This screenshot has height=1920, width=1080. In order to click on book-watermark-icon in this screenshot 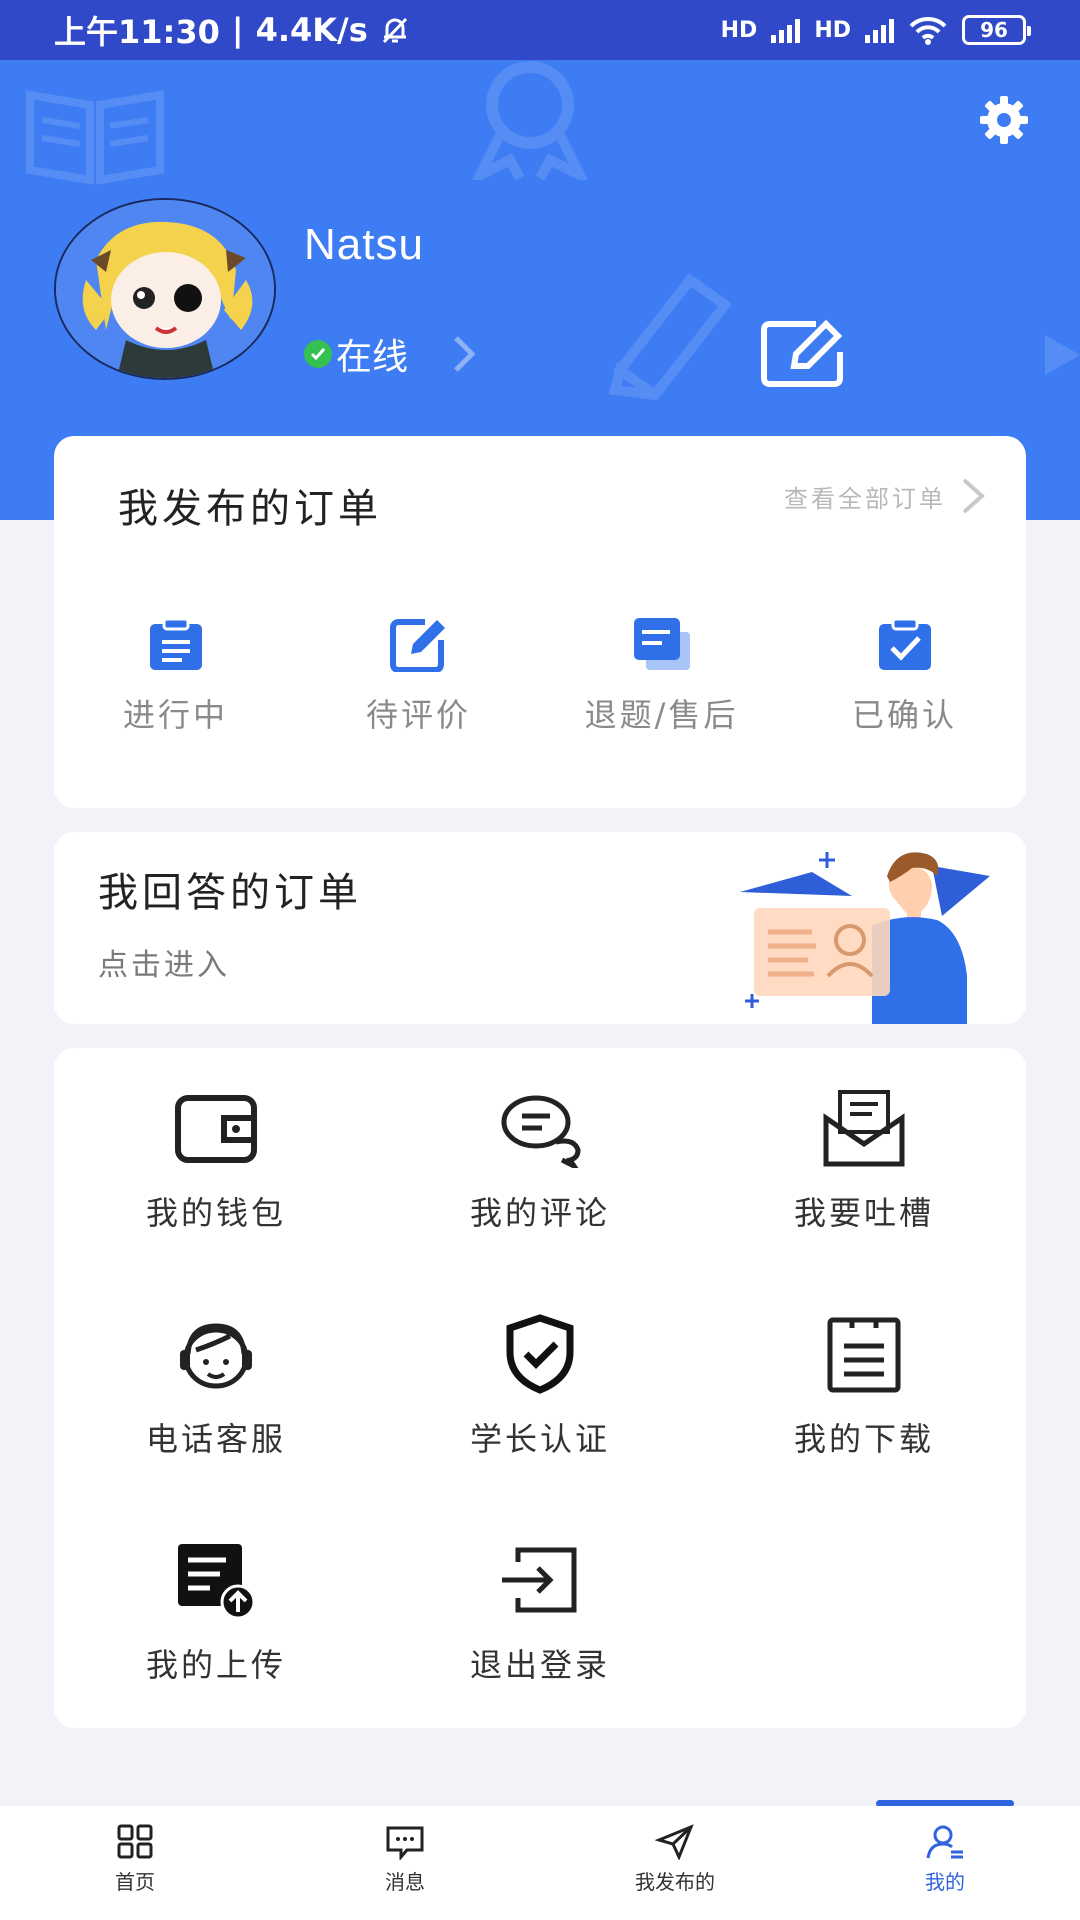, I will do `click(95, 137)`.